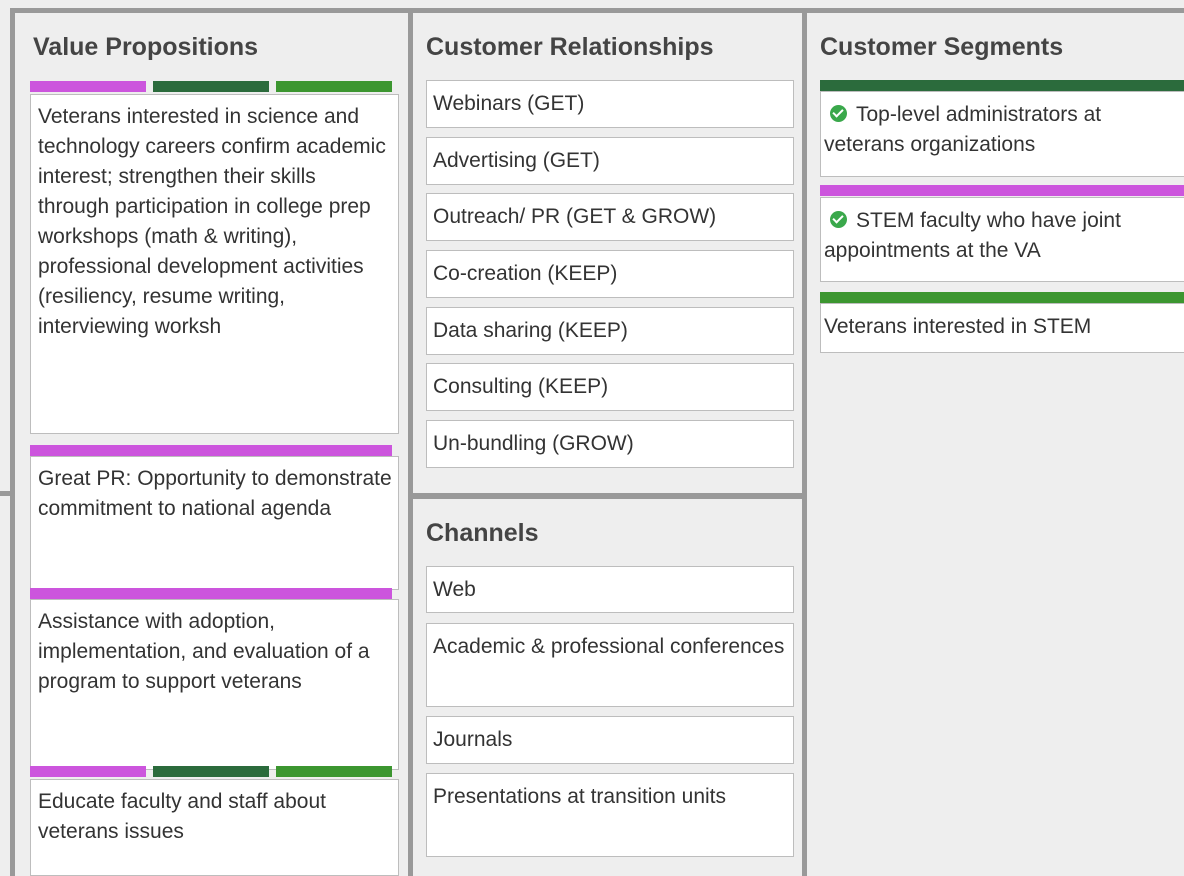 The height and width of the screenshot is (876, 1184). What do you see at coordinates (610, 444) in the screenshot?
I see `customer-relationship-card: Un-bundling (GROW)` at bounding box center [610, 444].